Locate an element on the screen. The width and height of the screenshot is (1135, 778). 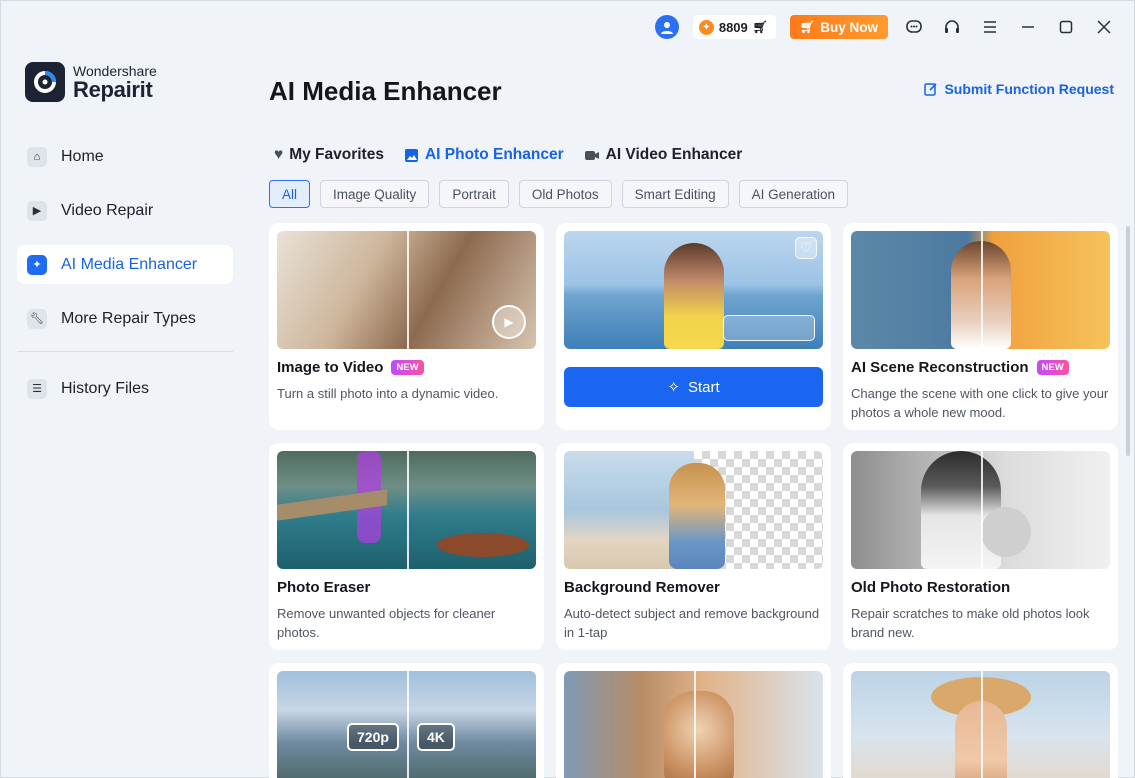
filter-image-quality: Image Quality is located at coordinates (375, 194).